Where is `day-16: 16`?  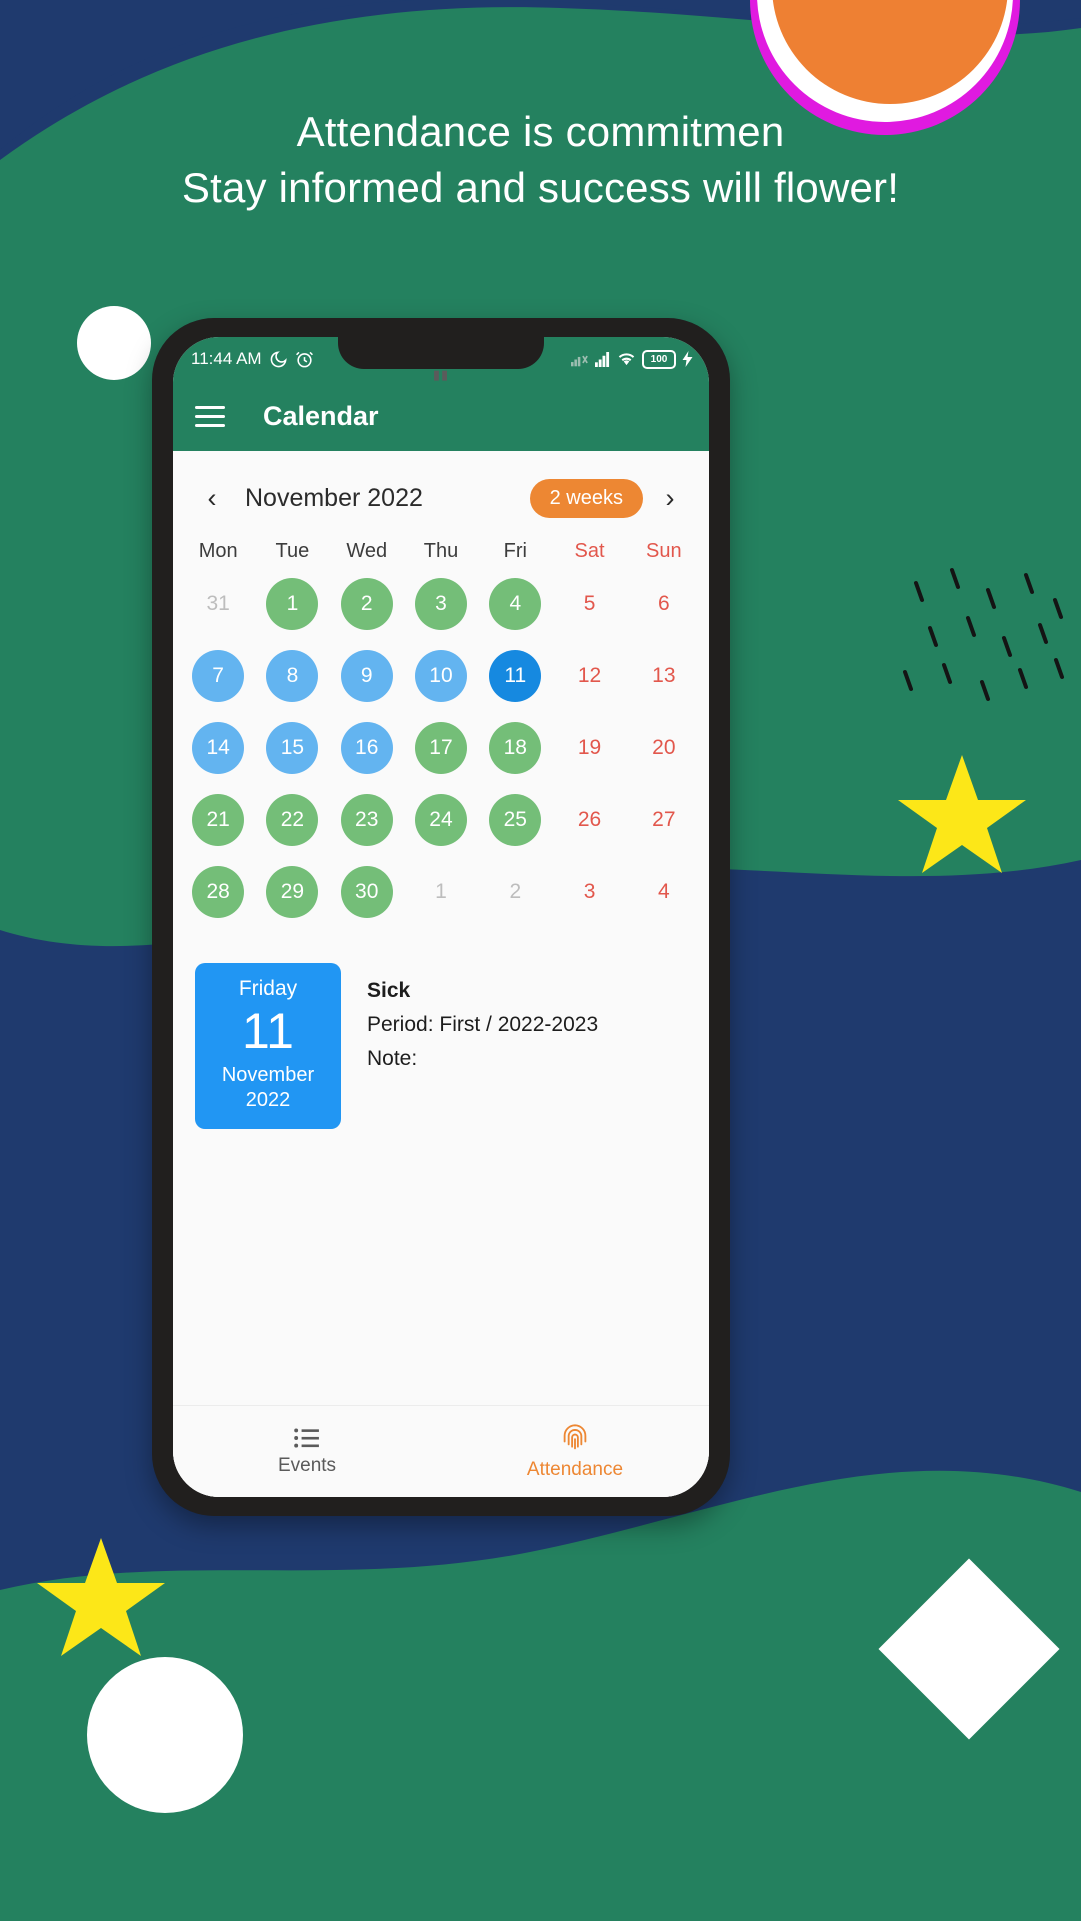 day-16: 16 is located at coordinates (366, 748).